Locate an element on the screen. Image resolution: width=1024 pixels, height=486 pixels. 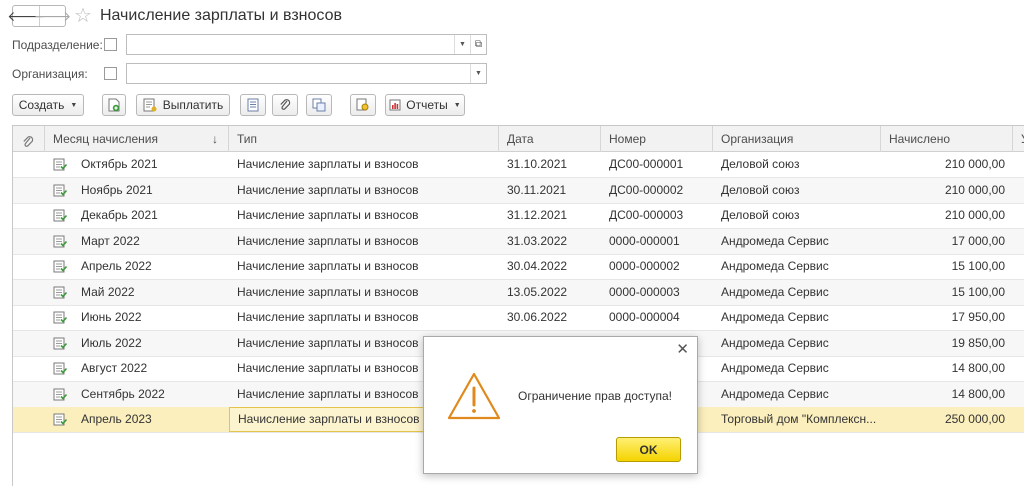
column-header-date: Дата is located at coordinates (550, 139).